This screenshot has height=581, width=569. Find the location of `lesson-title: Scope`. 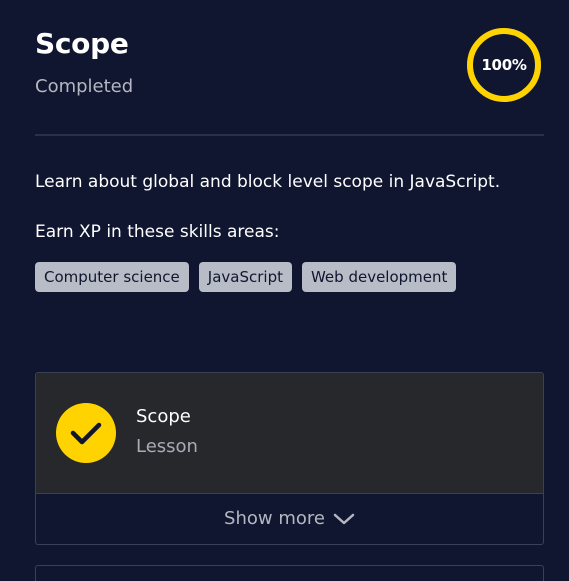

lesson-title: Scope is located at coordinates (163, 417).